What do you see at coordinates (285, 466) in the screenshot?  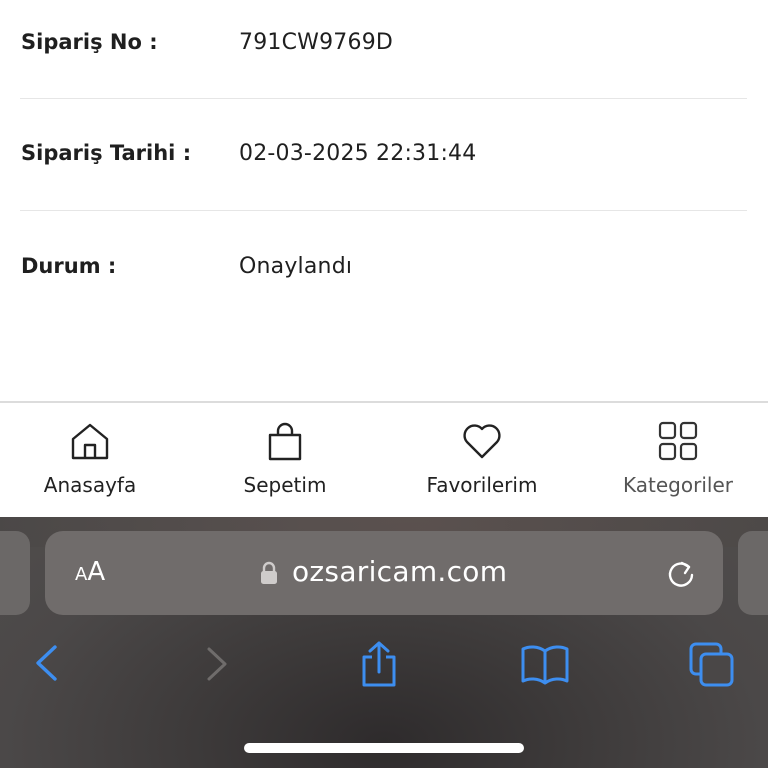 I see `nav-item-cart: Sepetim` at bounding box center [285, 466].